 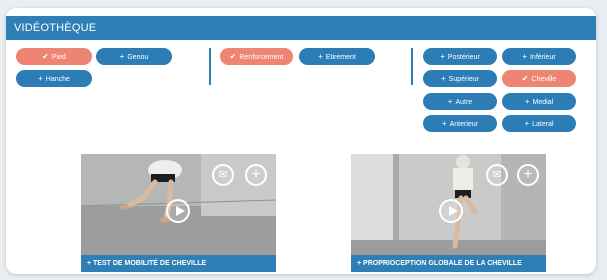 I want to click on panel-title: VIDÉOTHÈQUE, so click(x=55, y=28).